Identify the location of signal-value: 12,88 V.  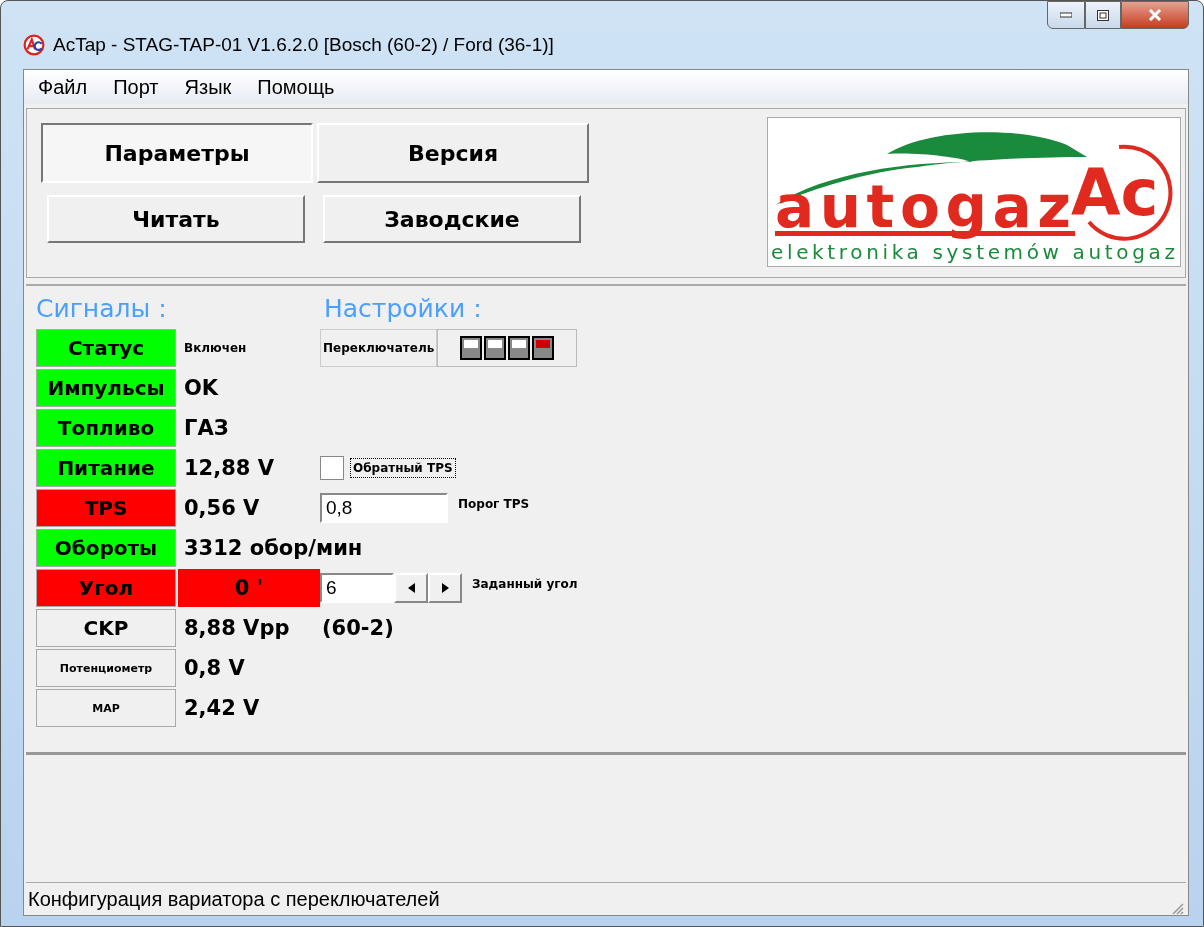
(229, 468).